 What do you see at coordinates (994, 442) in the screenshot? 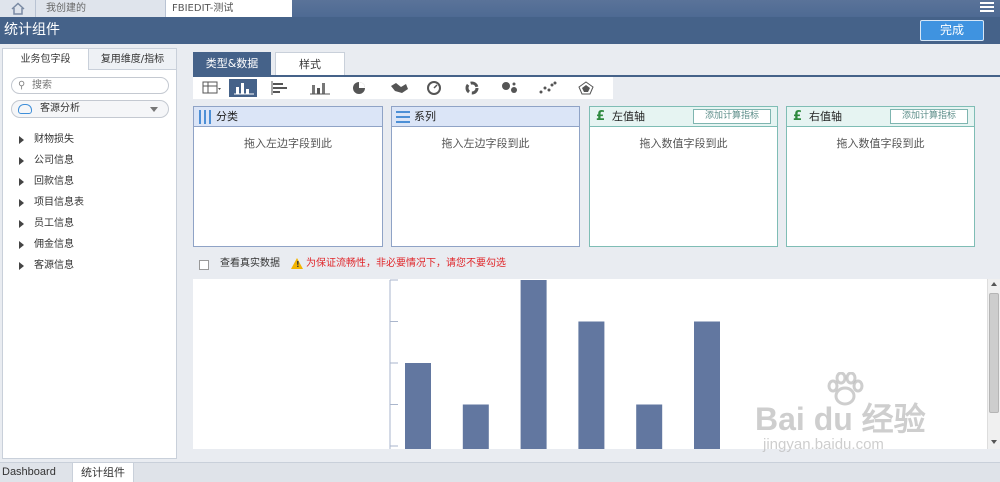
I see `scroll-down-icon` at bounding box center [994, 442].